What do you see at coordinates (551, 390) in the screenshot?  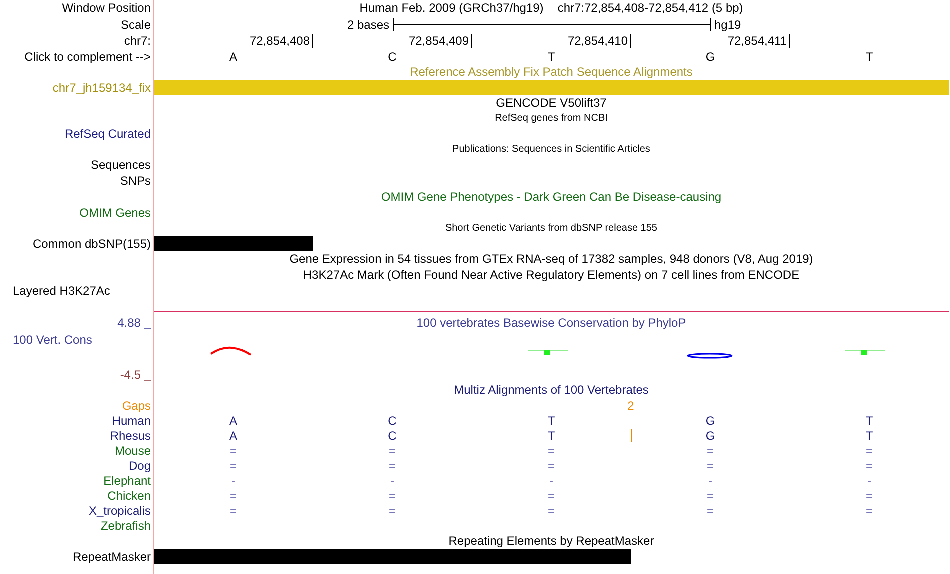 I see `track-title: Multiz Alignments of 100 Vertebrates` at bounding box center [551, 390].